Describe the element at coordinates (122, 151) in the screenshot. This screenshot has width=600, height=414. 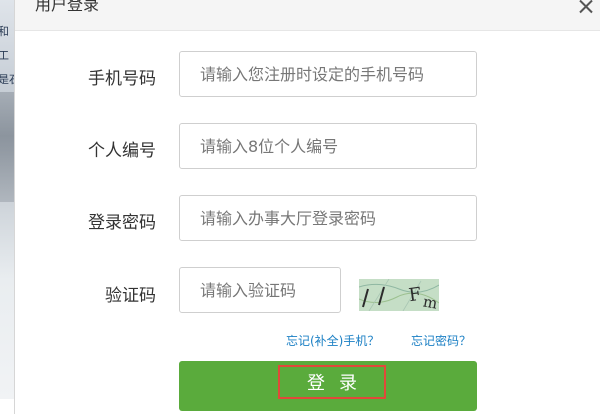
I see `personal-id-label: 个人编号` at that location.